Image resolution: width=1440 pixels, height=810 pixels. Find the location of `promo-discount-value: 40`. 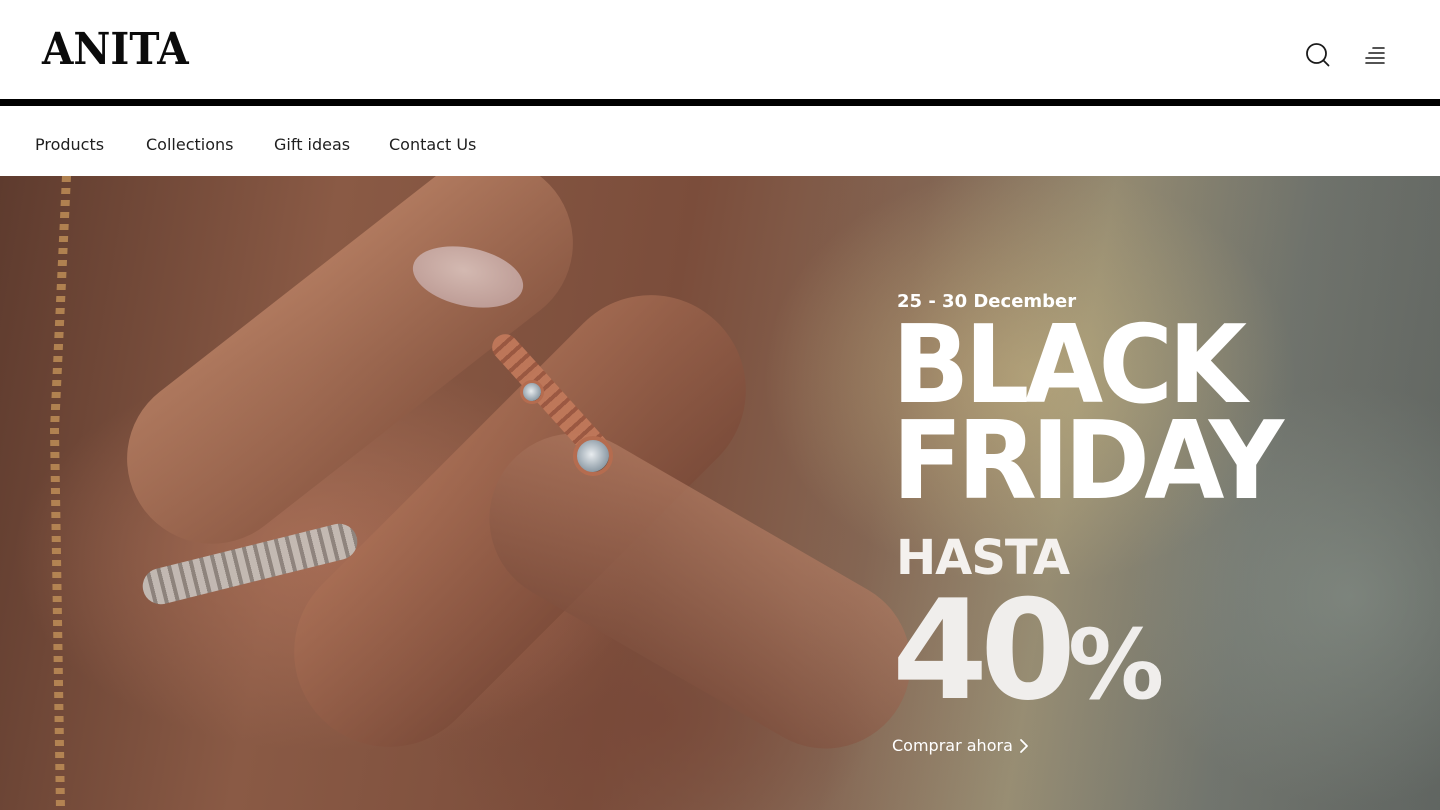

promo-discount-value: 40 is located at coordinates (984, 650).